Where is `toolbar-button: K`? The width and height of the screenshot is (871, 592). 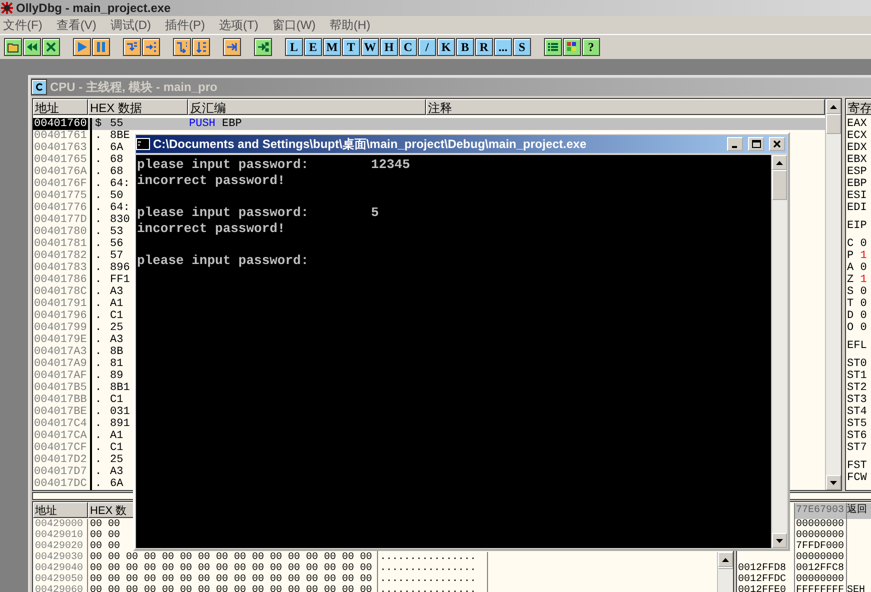
toolbar-button: K is located at coordinates (446, 47).